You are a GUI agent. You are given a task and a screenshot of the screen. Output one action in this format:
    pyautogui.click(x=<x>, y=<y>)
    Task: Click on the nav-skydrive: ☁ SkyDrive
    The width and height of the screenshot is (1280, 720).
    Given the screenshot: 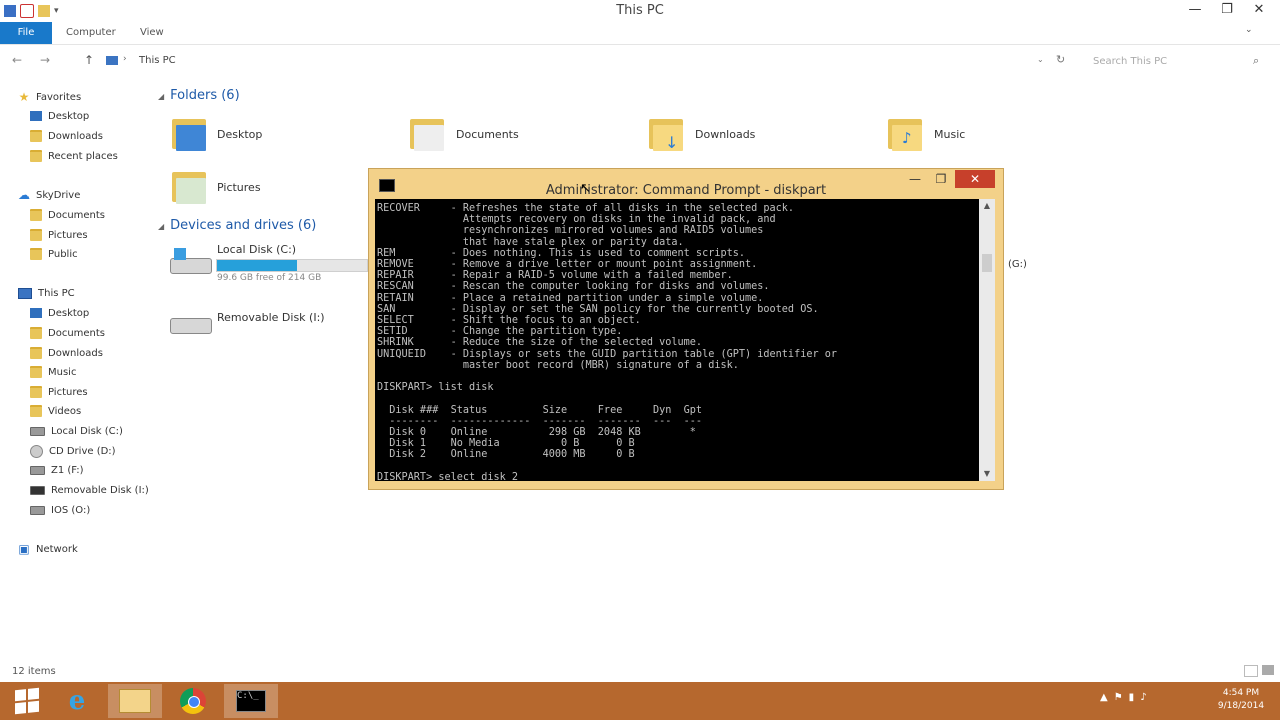 What is the action you would take?
    pyautogui.click(x=49, y=195)
    